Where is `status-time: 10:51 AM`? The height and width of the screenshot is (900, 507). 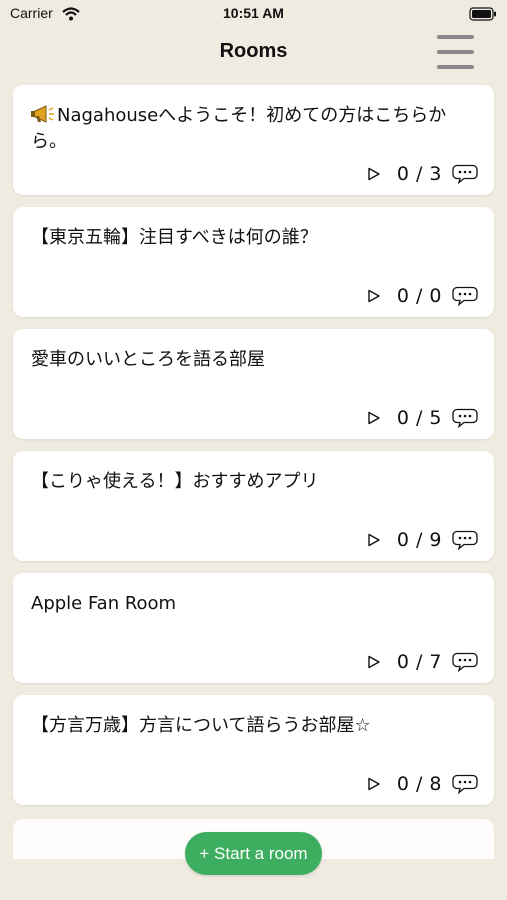 status-time: 10:51 AM is located at coordinates (253, 13).